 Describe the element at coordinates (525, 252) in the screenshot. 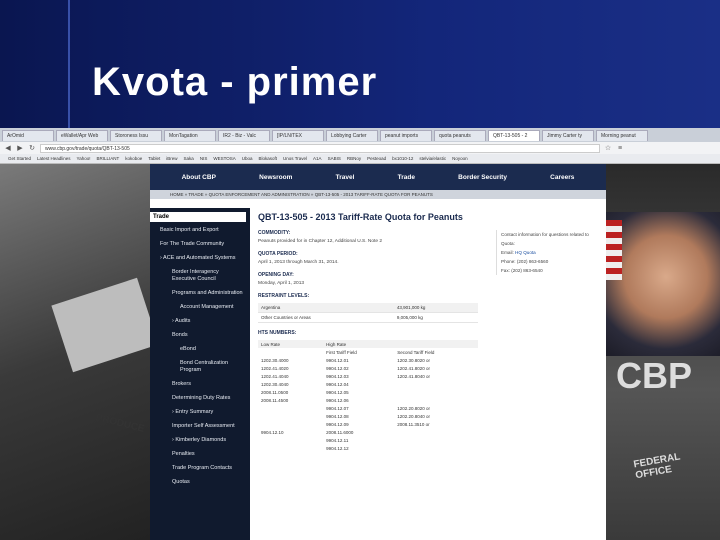

I see `email-link: HQ Quota` at that location.